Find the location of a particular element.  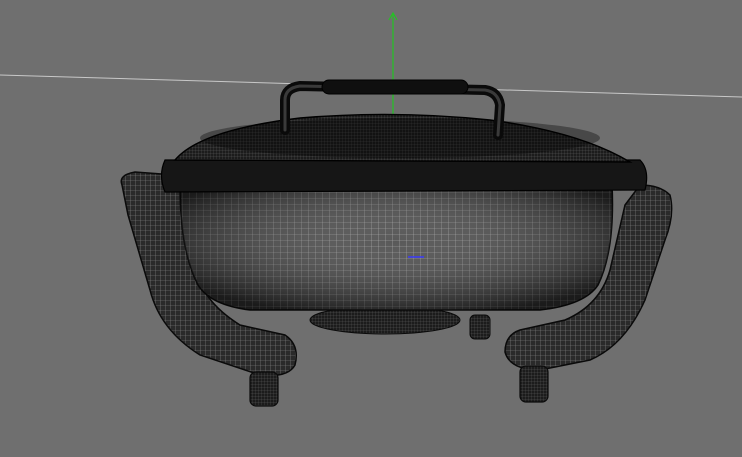

y-axis is located at coordinates (393, 65).